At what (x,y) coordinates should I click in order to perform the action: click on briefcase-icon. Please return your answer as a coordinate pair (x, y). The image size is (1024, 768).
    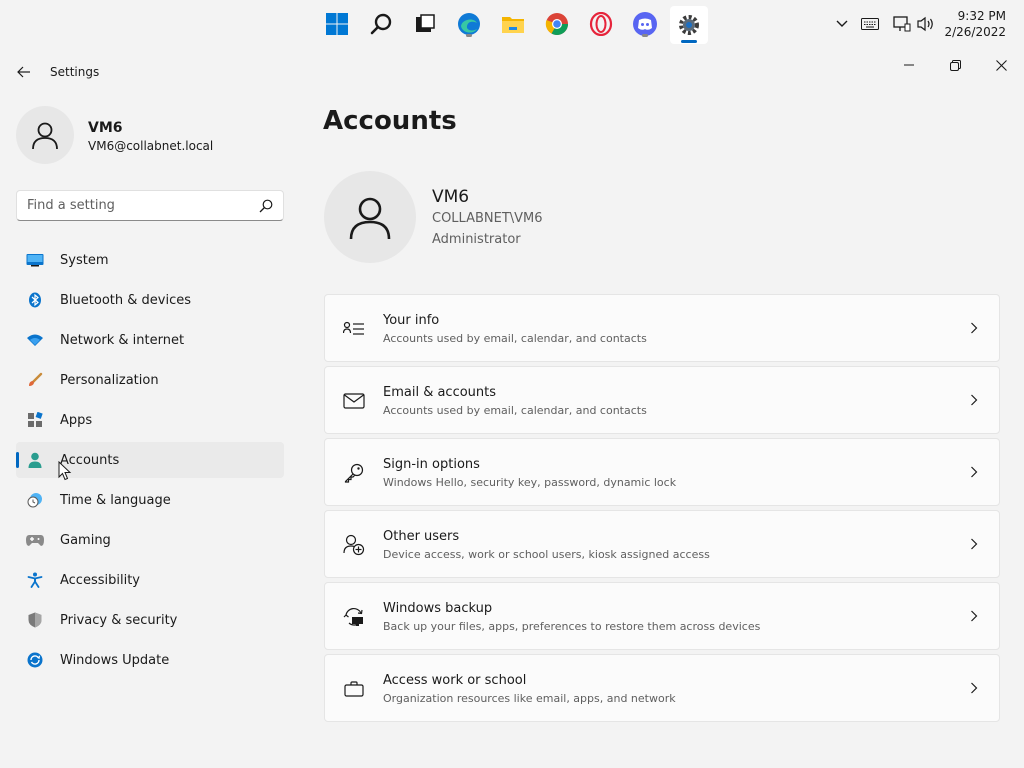
    Looking at the image, I should click on (354, 689).